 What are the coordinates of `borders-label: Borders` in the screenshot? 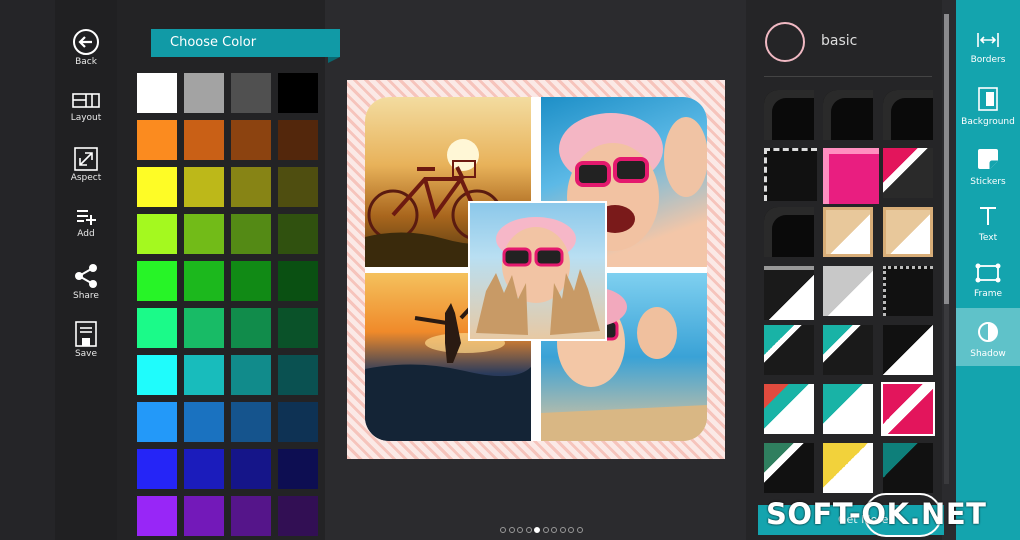 It's located at (988, 60).